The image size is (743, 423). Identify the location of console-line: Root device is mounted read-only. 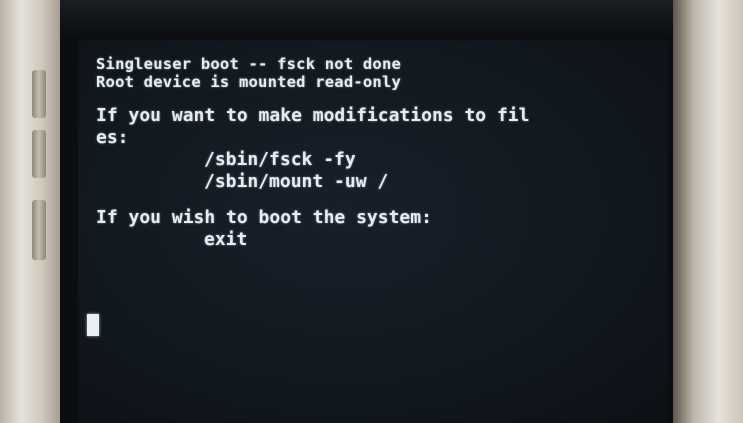
(249, 82).